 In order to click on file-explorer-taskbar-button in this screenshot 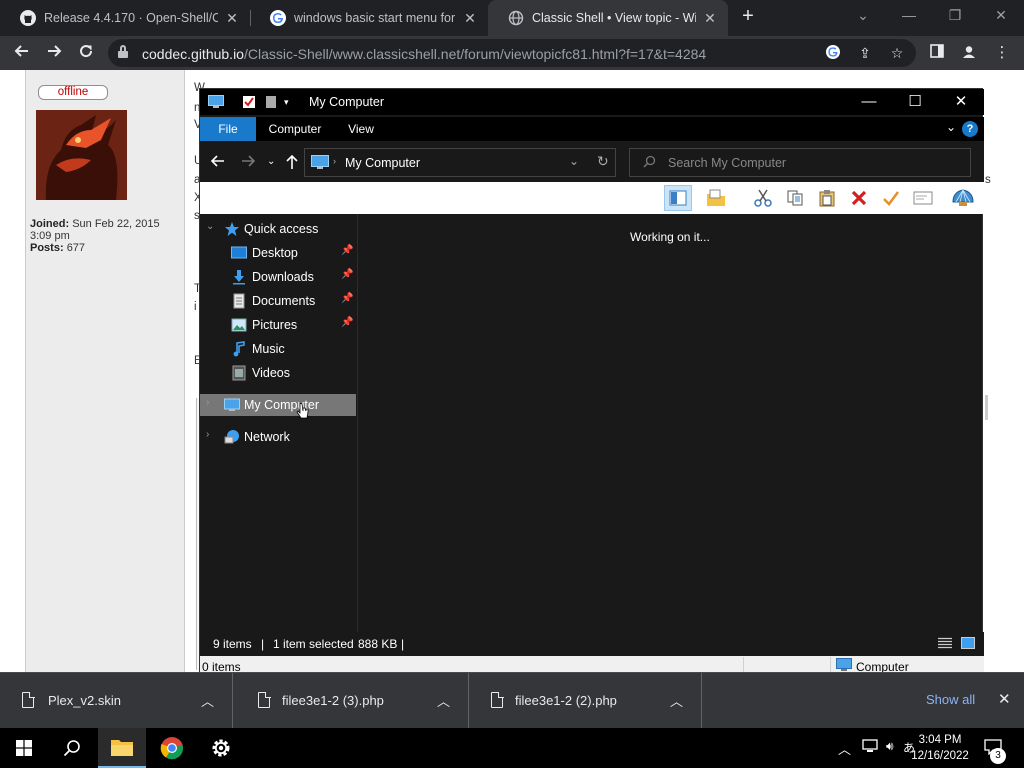, I will do `click(122, 748)`.